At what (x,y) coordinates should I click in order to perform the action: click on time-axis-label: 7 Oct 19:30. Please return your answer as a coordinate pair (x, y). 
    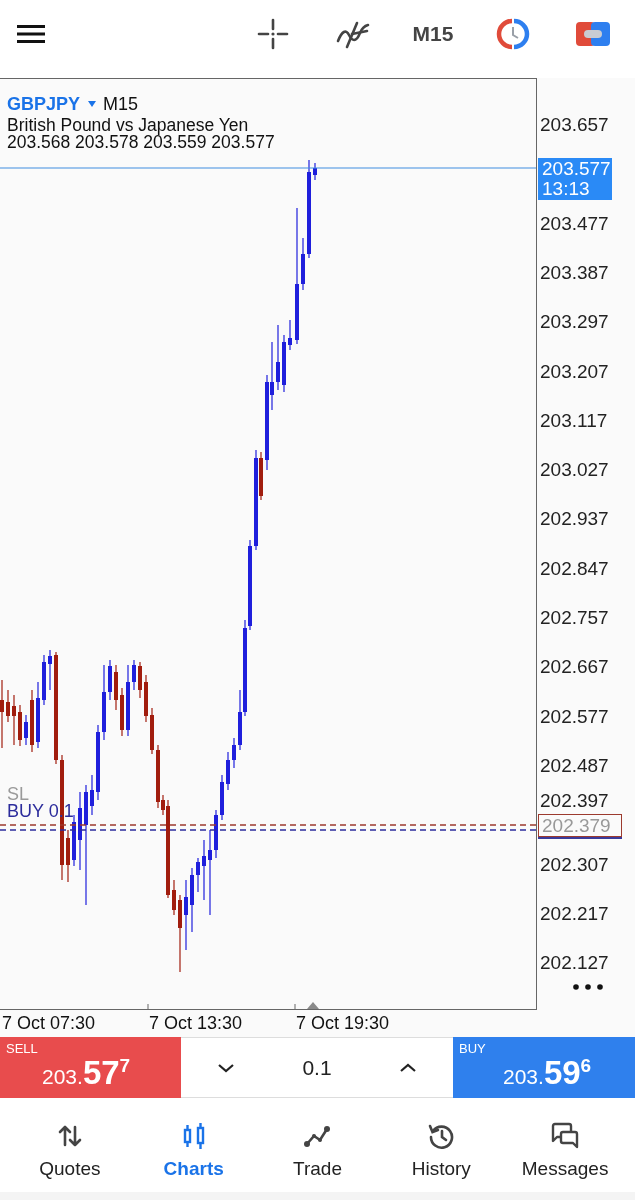
    Looking at the image, I should click on (343, 1023).